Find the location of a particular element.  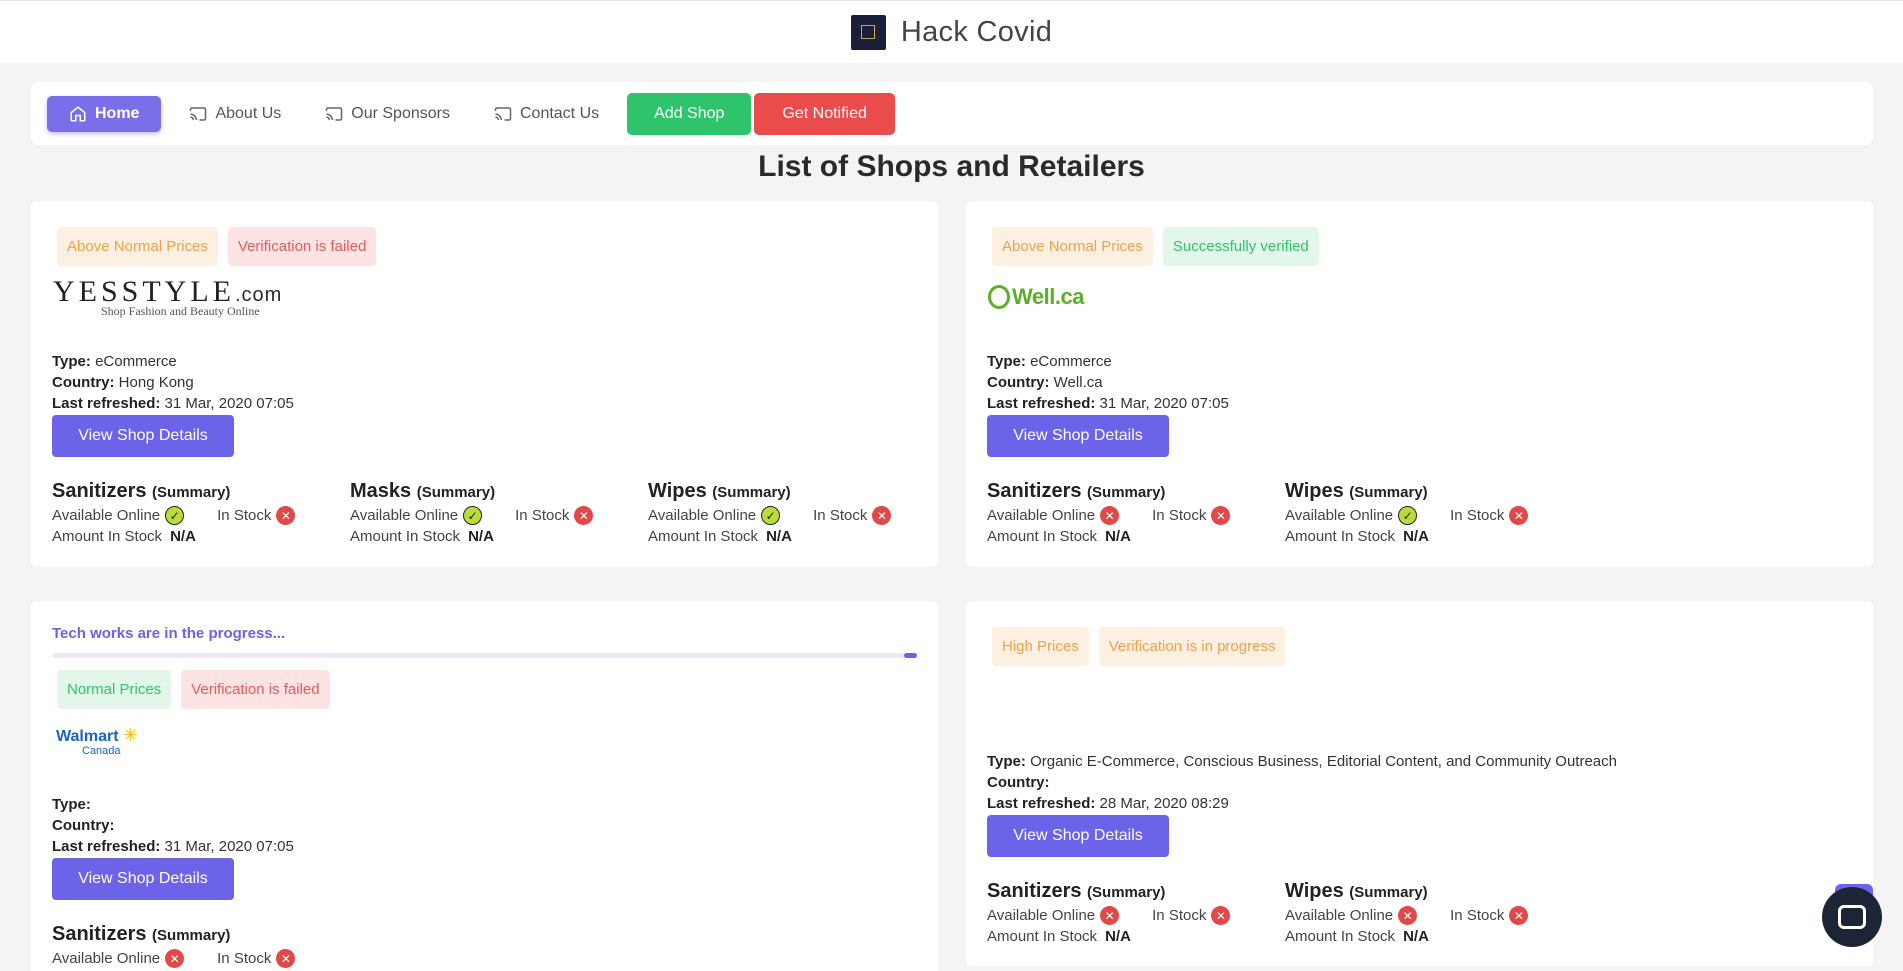

chat-icon is located at coordinates (1852, 917).